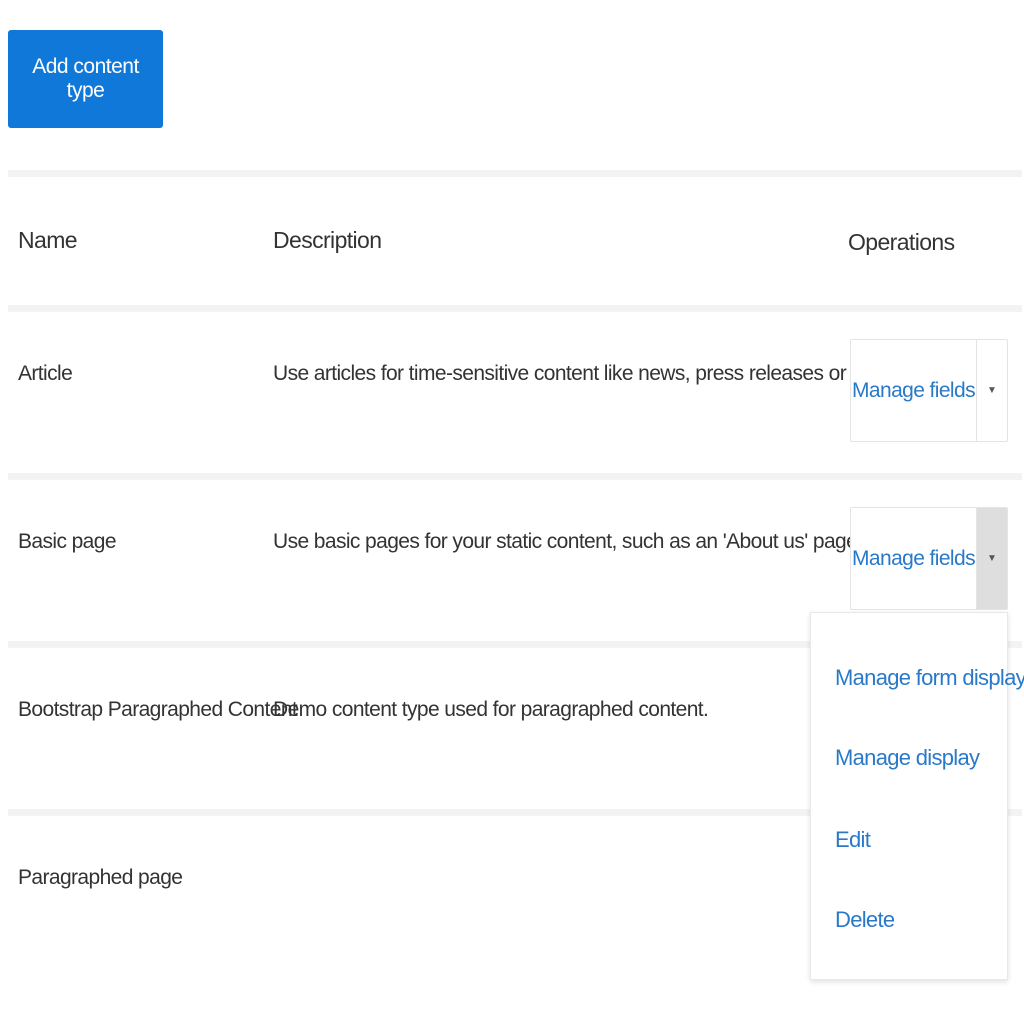  Describe the element at coordinates (100, 877) in the screenshot. I see `content-type-name: Paragraphed page` at that location.